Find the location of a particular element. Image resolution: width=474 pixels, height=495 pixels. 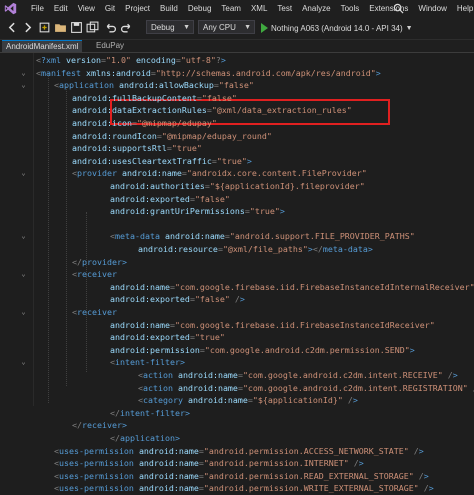

menu-item-edit: Edit is located at coordinates (61, 8).